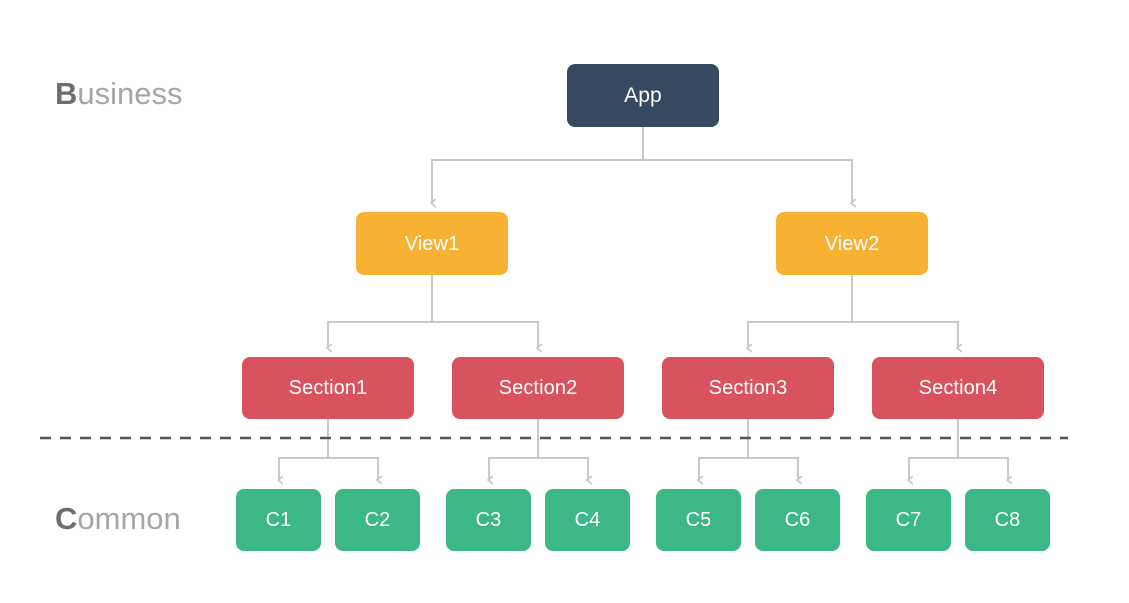 This screenshot has height=603, width=1129. I want to click on node-section4: Section4, so click(958, 388).